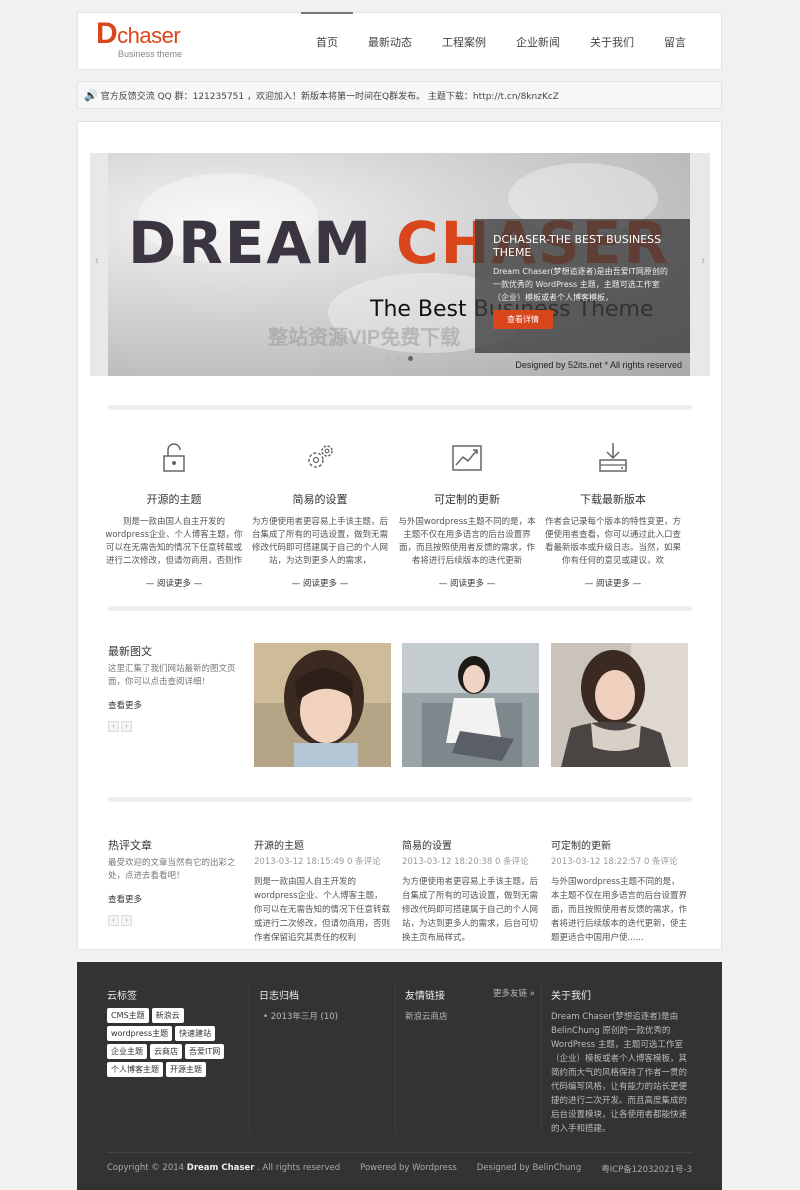 Image resolution: width=800 pixels, height=1190 pixels. Describe the element at coordinates (619, 844) in the screenshot. I see `article-title: 可定制的更新` at that location.